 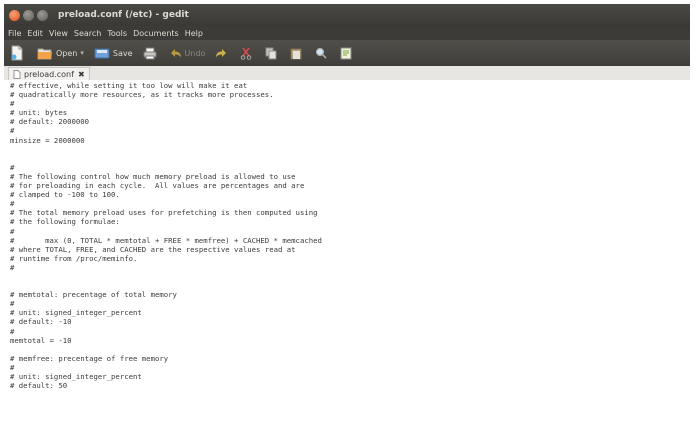 I want to click on undo-icon, so click(x=175, y=52).